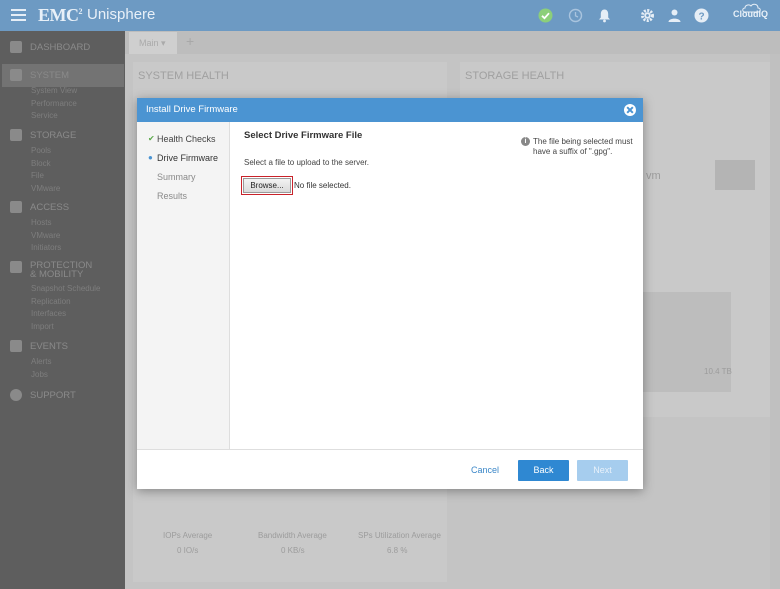 The width and height of the screenshot is (780, 589). Describe the element at coordinates (183, 76) in the screenshot. I see `system-health-title: SYSTEM HEALTH` at that location.